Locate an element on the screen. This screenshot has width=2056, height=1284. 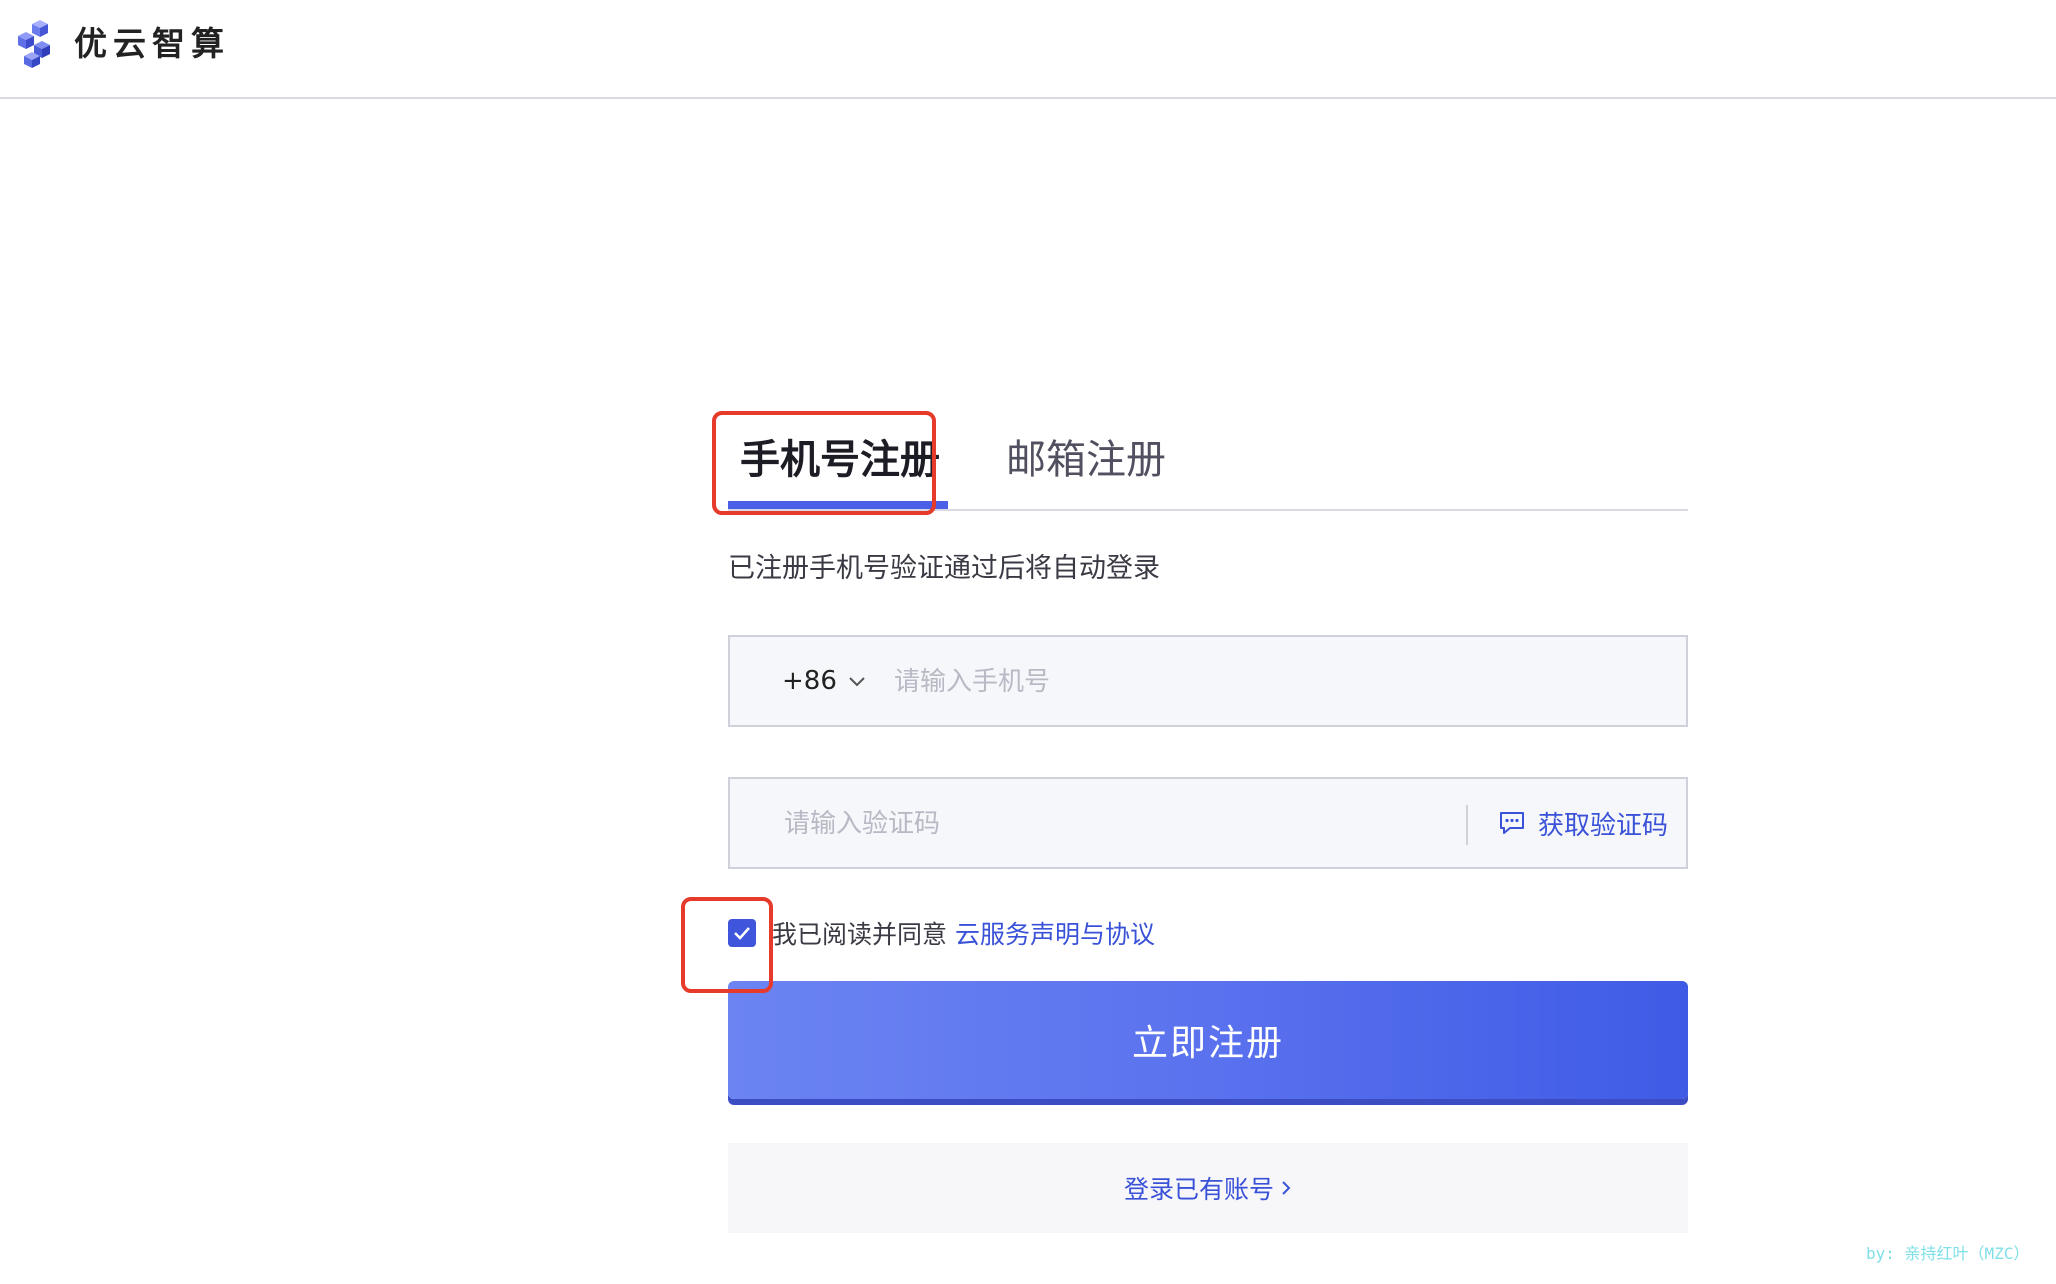
country-code-select: +86 is located at coordinates (824, 681).